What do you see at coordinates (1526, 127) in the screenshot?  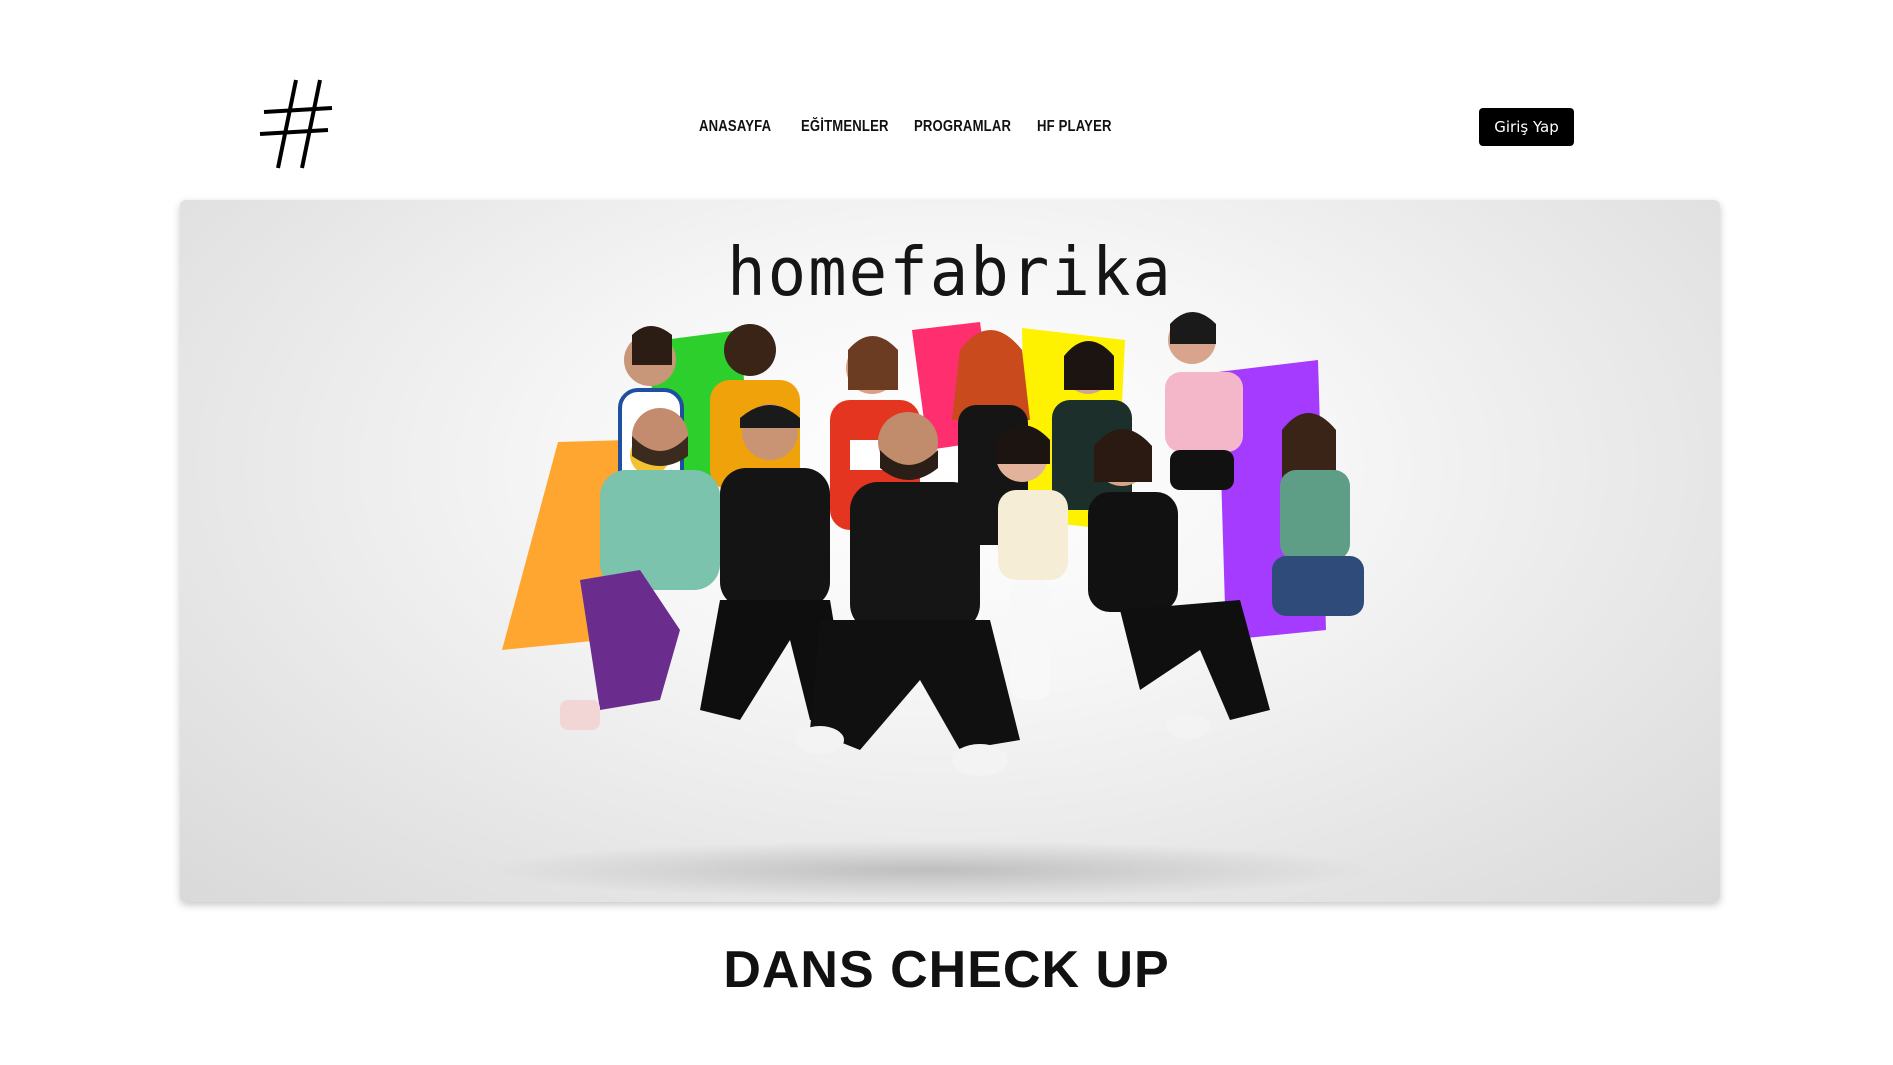 I see `login-button: Giriş Yap` at bounding box center [1526, 127].